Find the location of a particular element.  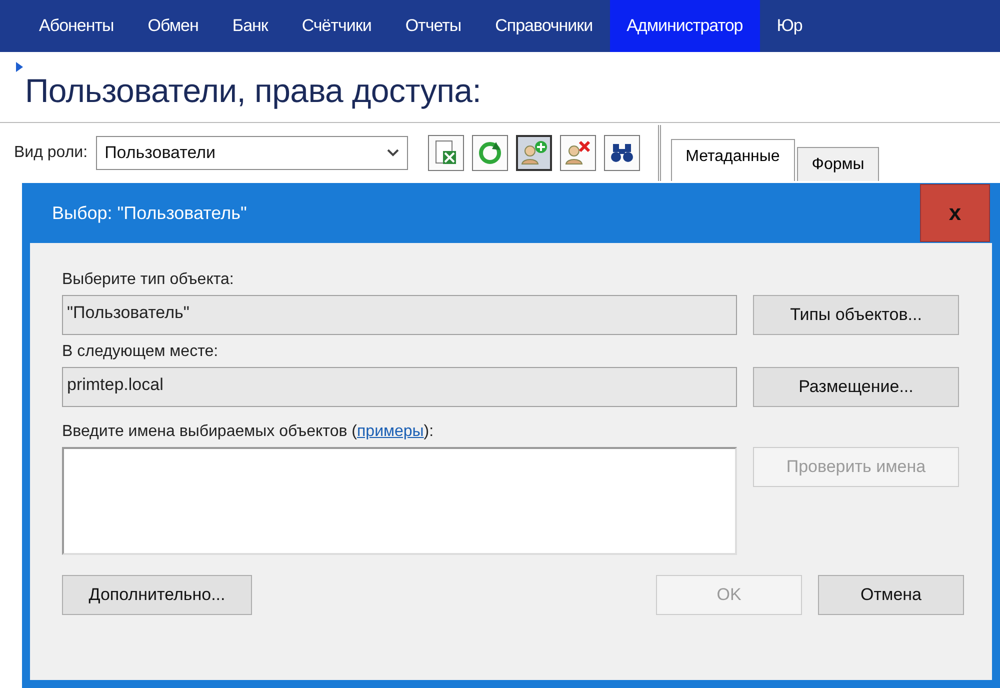

binoculars-icon is located at coordinates (622, 153).